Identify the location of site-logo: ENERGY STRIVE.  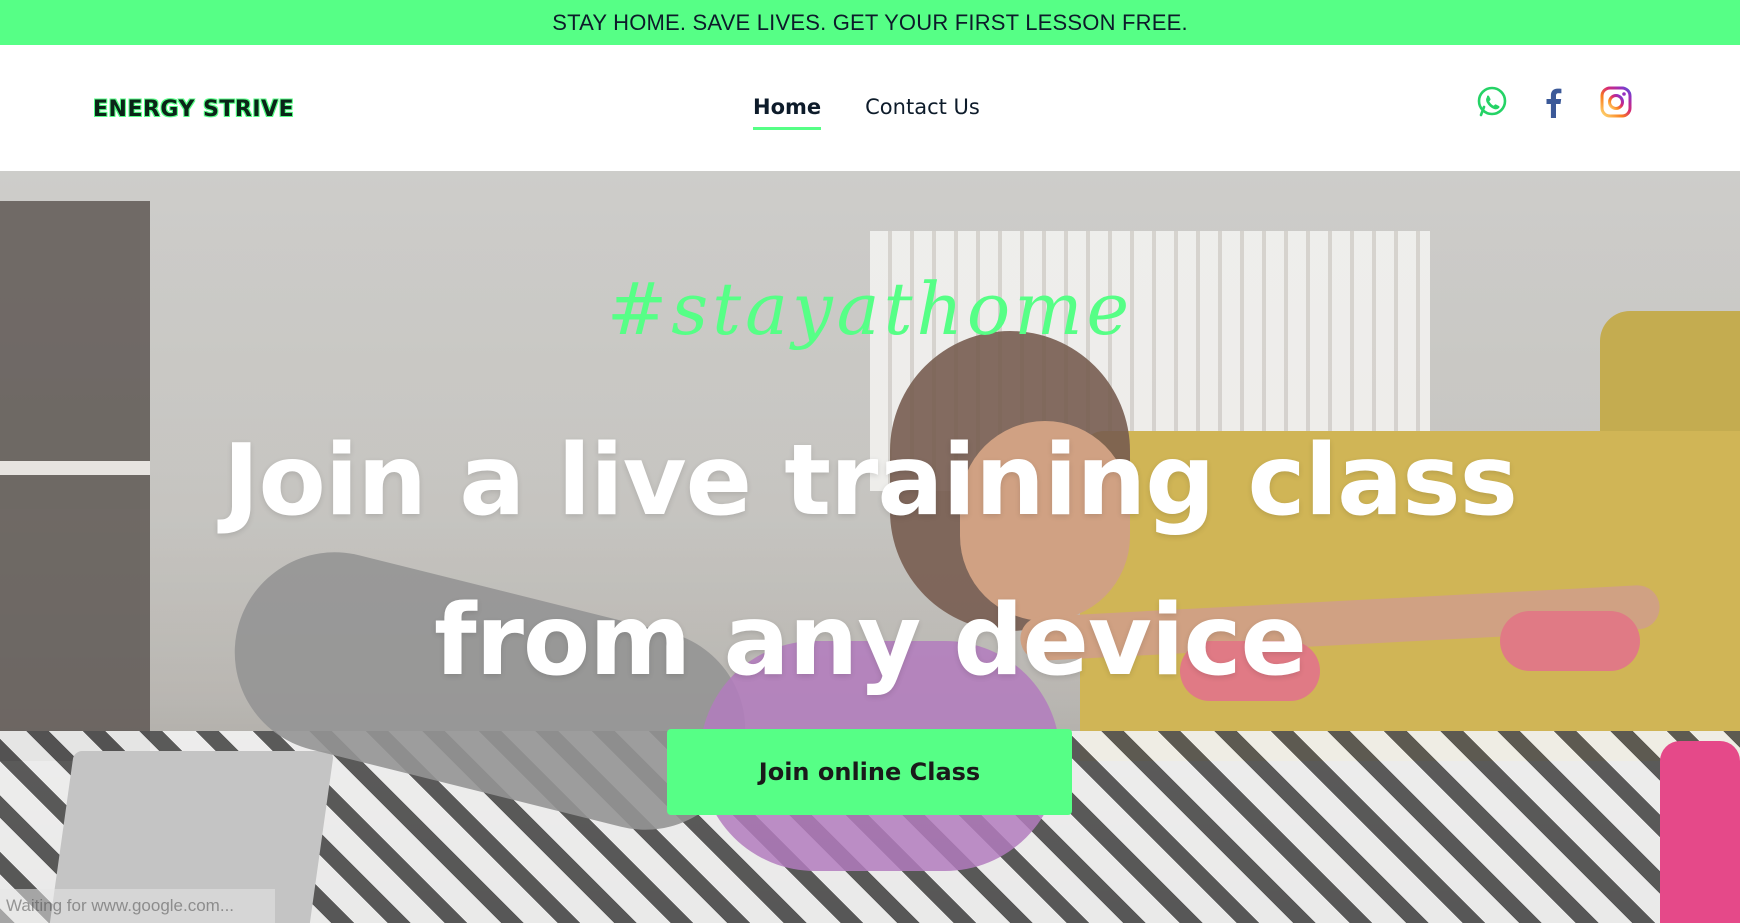
(193, 109).